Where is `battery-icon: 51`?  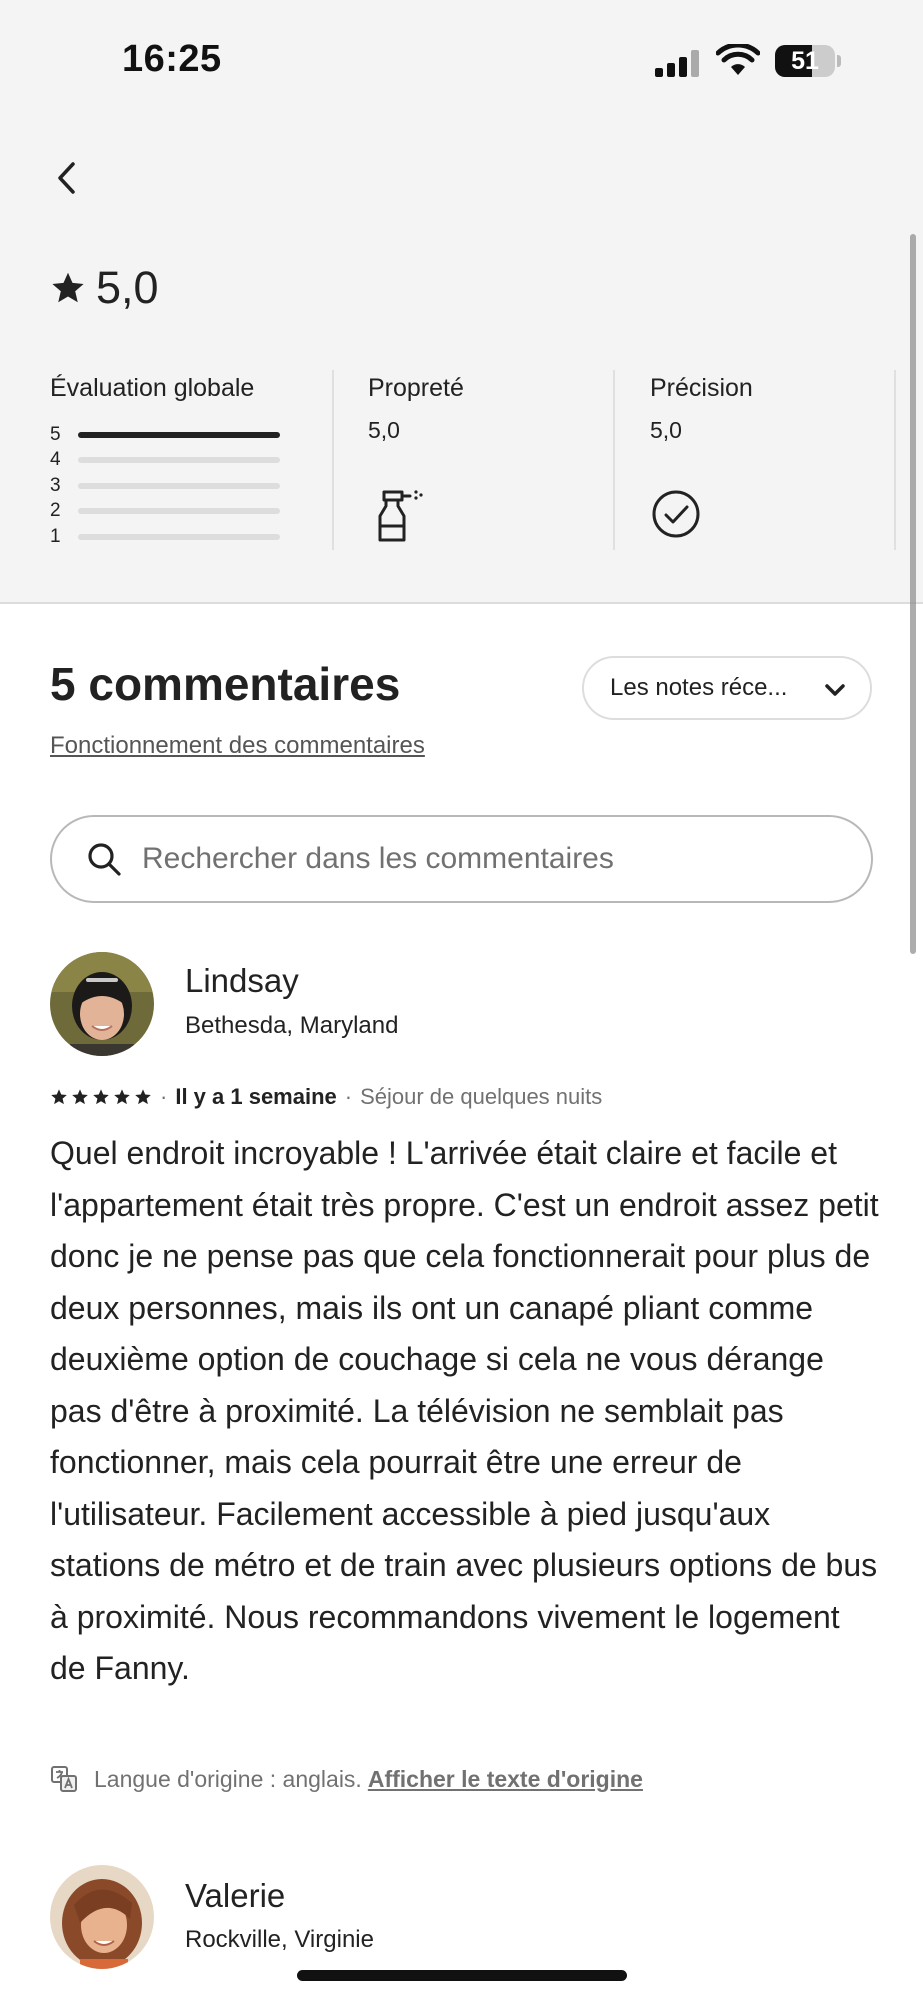
battery-icon: 51 is located at coordinates (805, 61).